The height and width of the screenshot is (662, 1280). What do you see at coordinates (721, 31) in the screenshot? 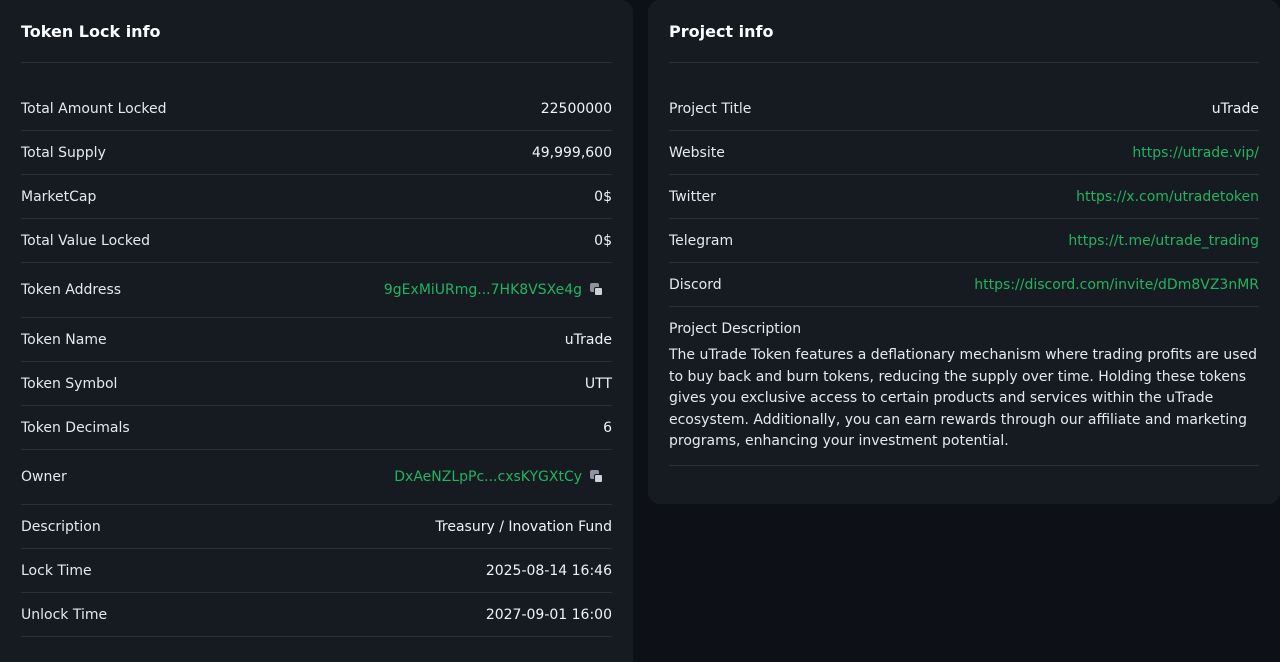
I see `project-info-title: Project info` at bounding box center [721, 31].